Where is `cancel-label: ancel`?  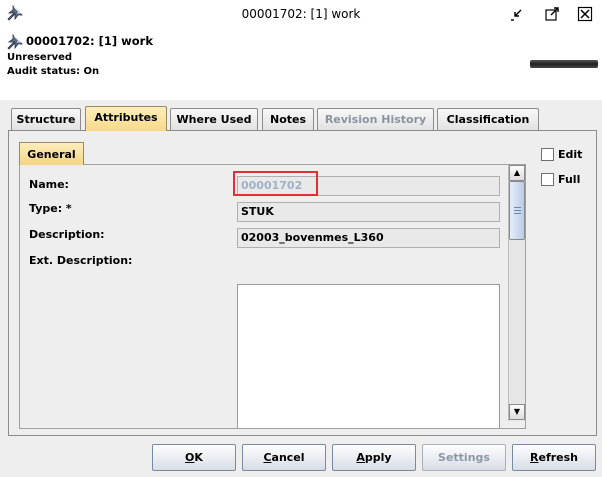
cancel-label: ancel is located at coordinates (288, 457).